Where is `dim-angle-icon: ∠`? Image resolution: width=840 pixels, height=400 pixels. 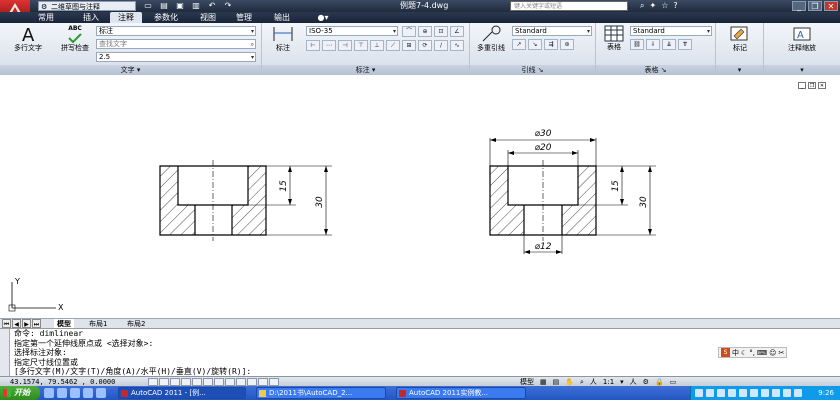
dim-angle-icon: ∠ is located at coordinates (457, 31).